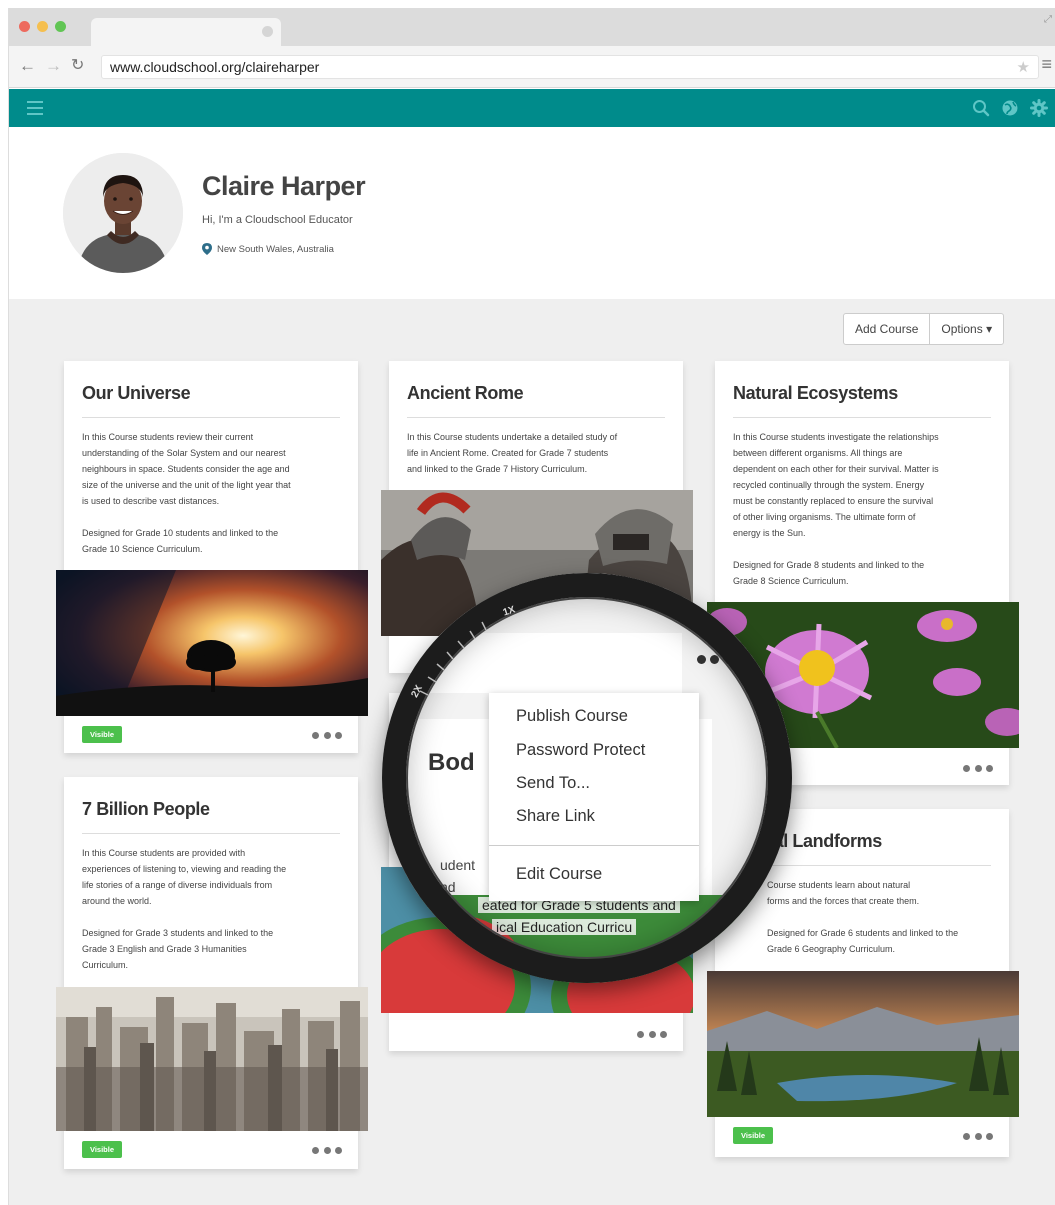 The image size is (1055, 1205). What do you see at coordinates (532, 108) in the screenshot?
I see `app-header` at bounding box center [532, 108].